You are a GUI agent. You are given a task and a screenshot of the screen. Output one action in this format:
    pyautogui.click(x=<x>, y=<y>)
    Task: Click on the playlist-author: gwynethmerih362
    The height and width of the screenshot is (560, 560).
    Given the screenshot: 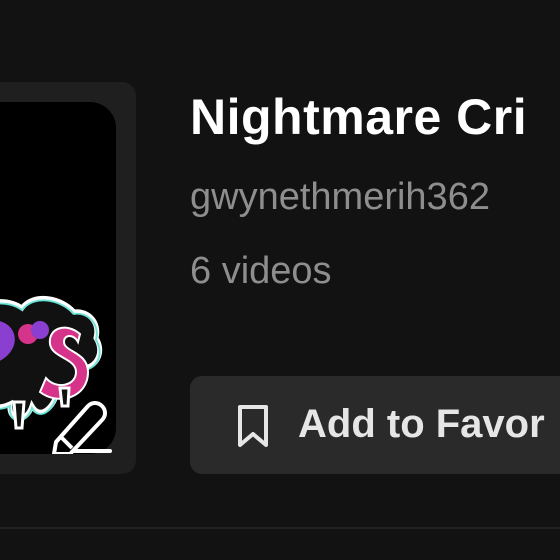 What is the action you would take?
    pyautogui.click(x=340, y=197)
    